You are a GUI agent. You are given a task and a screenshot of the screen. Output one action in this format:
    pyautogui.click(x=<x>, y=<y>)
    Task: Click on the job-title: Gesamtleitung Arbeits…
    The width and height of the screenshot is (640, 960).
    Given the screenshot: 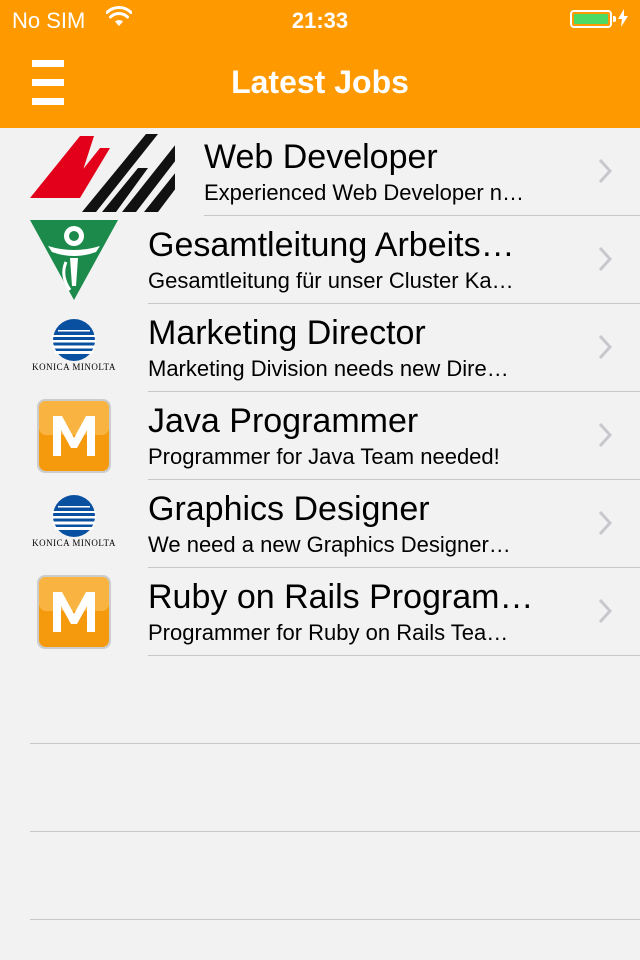 What is the action you would take?
    pyautogui.click(x=331, y=245)
    